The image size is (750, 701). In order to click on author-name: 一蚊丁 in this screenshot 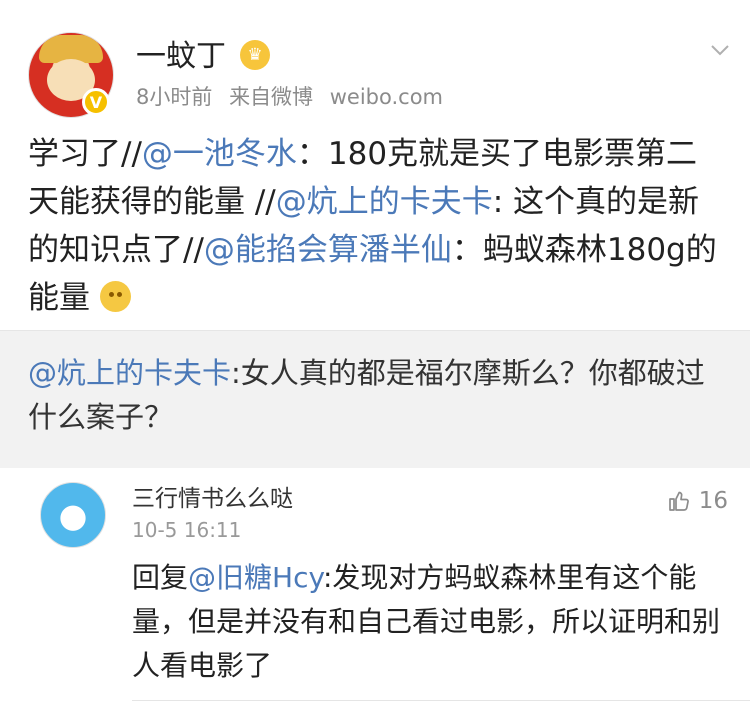, I will do `click(181, 57)`.